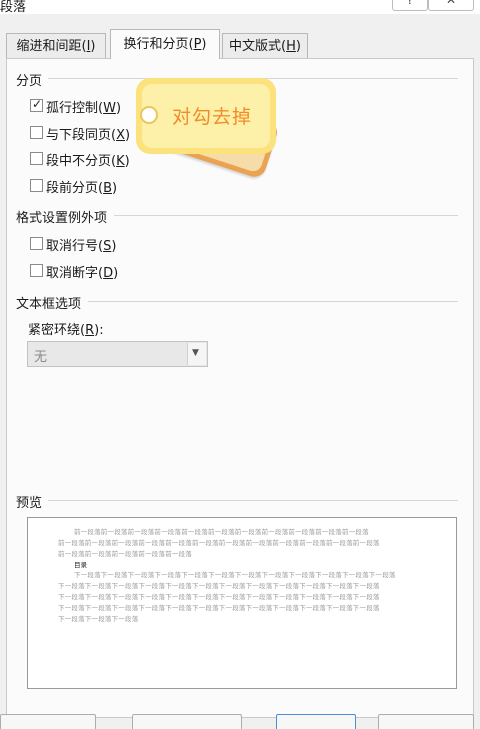  What do you see at coordinates (125, 554) in the screenshot?
I see `preview-prev-line: 前一段落前一段落前一段落前一段落前一段落` at bounding box center [125, 554].